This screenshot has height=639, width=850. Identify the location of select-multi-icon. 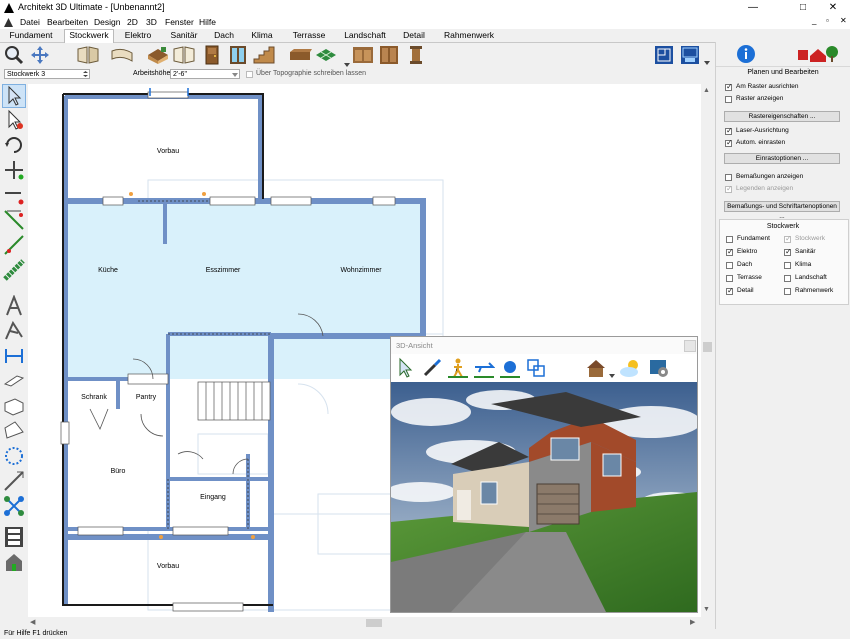
(14, 120).